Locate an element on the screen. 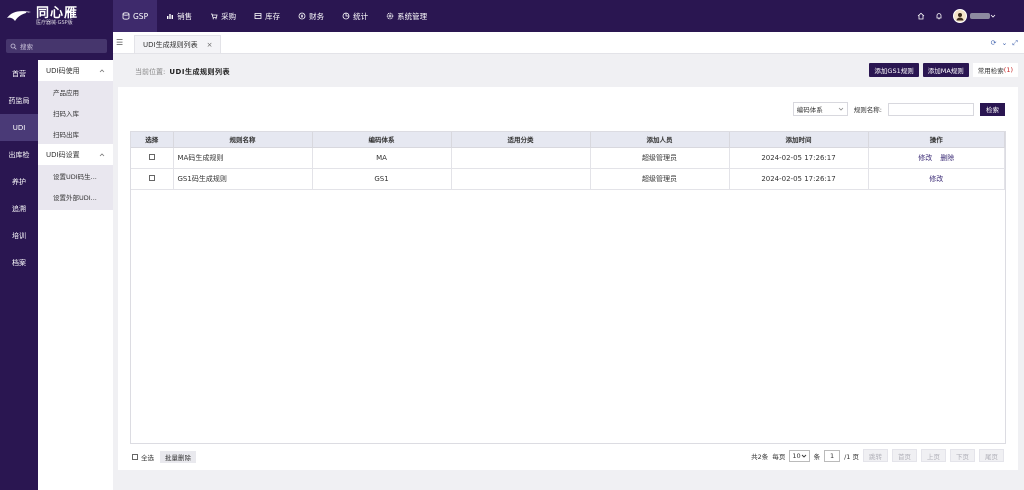 This screenshot has width=1024, height=490. nav-stats: 统计 is located at coordinates (355, 16).